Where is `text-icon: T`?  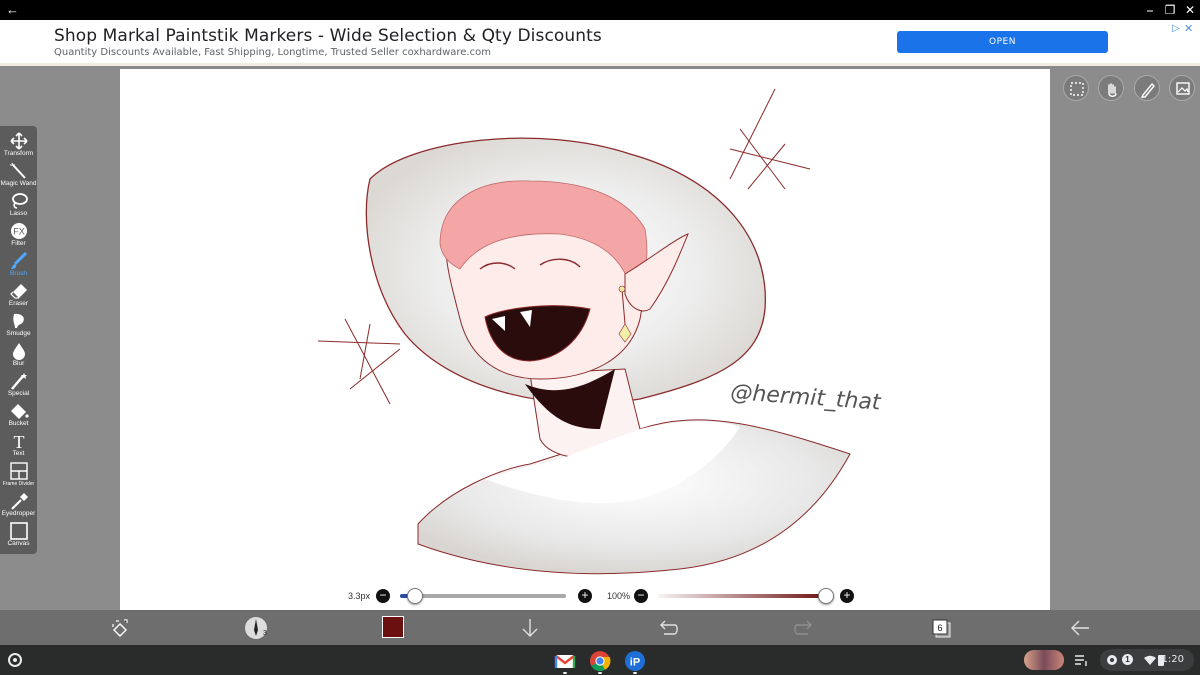 text-icon: T is located at coordinates (18, 441).